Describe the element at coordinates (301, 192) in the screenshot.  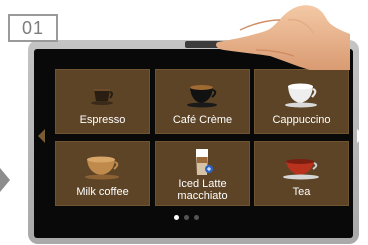
I see `tile-label-tea: Tea` at that location.